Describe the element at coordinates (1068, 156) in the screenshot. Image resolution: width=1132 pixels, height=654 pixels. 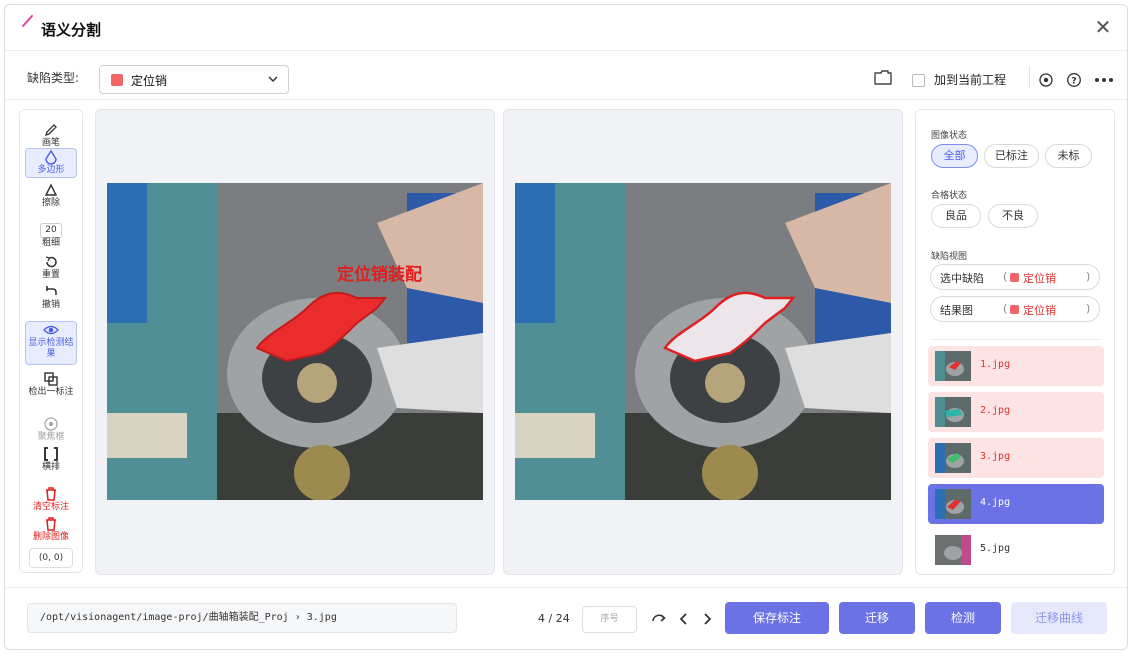
I see `status-unlabeled-pill: 未标` at that location.